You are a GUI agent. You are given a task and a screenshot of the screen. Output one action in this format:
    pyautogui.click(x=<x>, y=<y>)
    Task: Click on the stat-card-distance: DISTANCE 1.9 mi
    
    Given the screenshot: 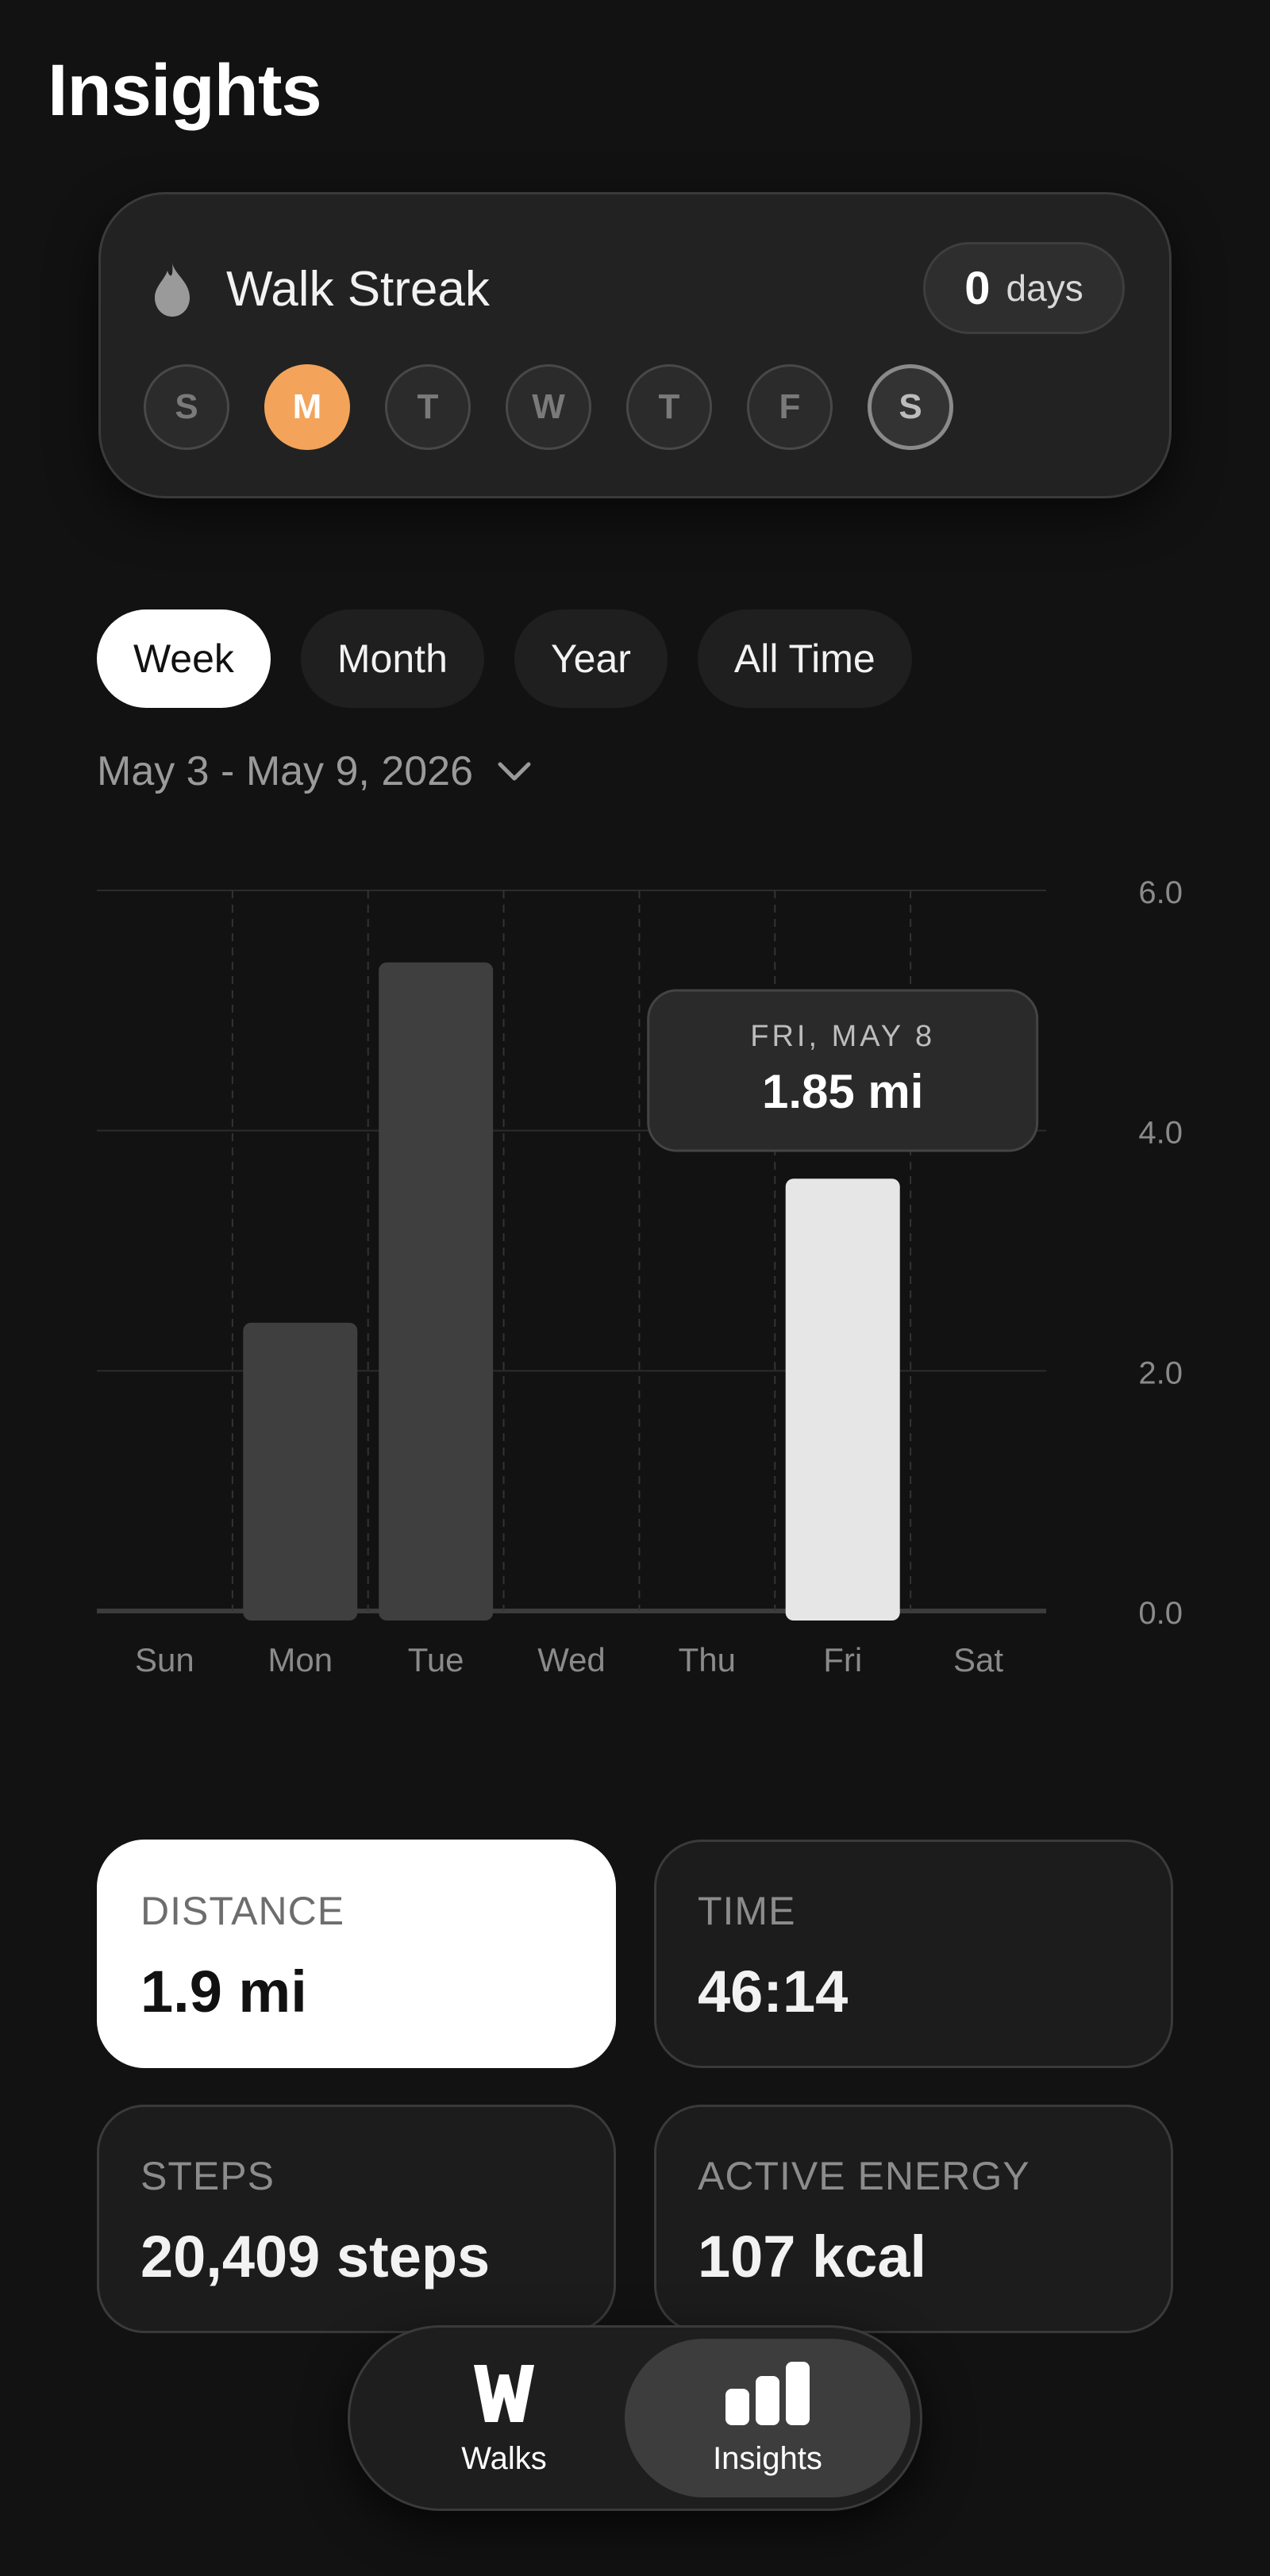 What is the action you would take?
    pyautogui.click(x=356, y=1954)
    